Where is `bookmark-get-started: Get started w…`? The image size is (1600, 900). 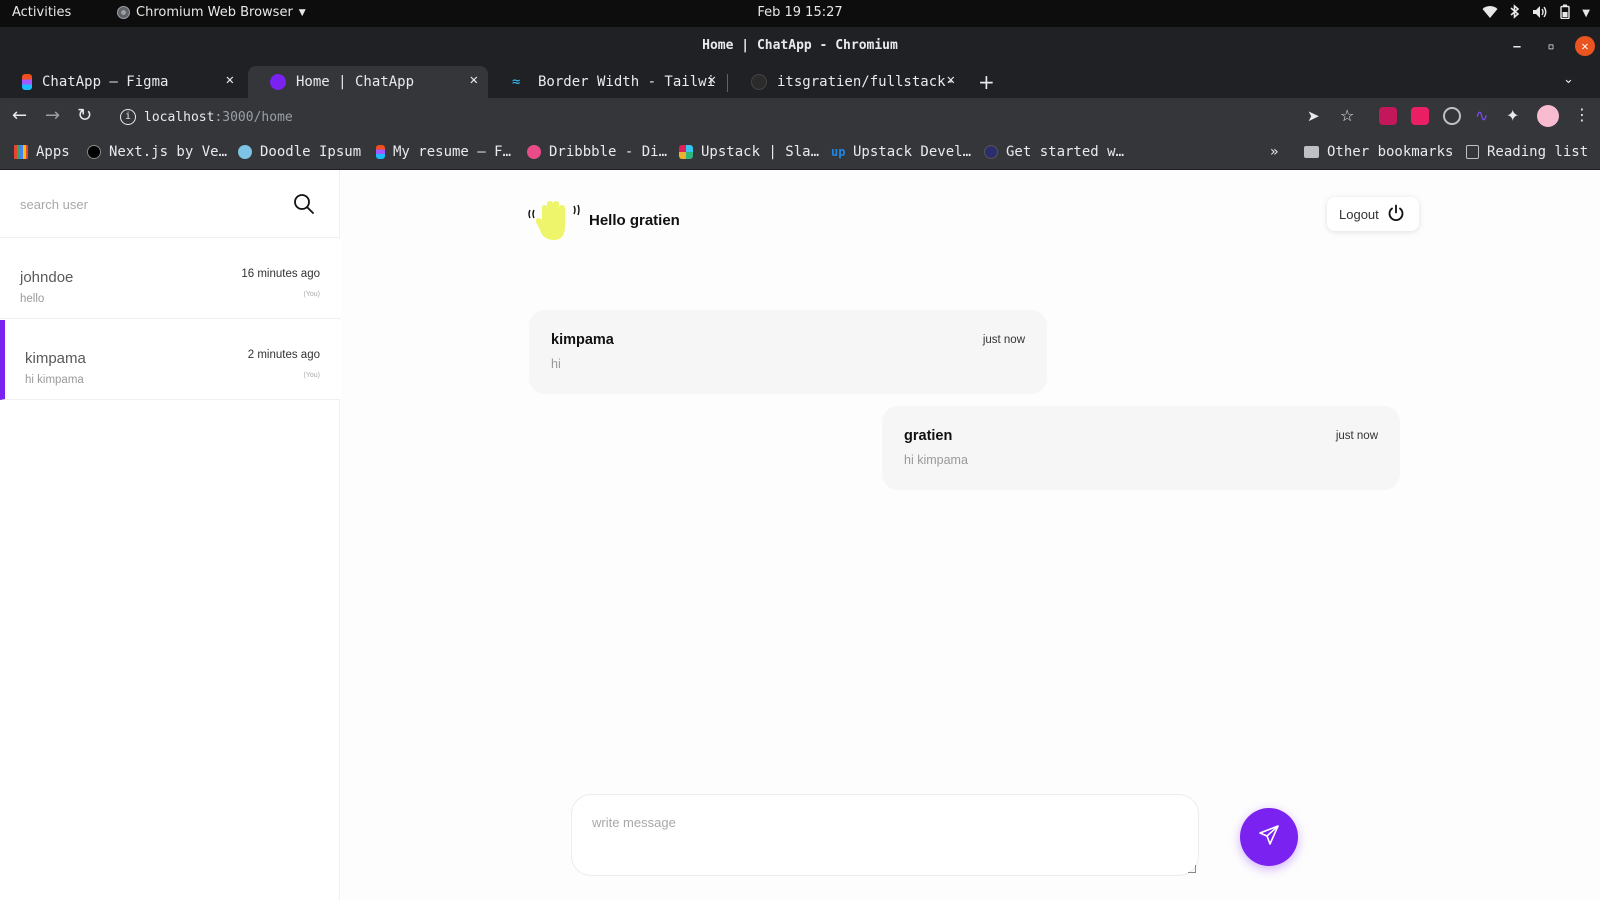 bookmark-get-started: Get started w… is located at coordinates (1054, 152).